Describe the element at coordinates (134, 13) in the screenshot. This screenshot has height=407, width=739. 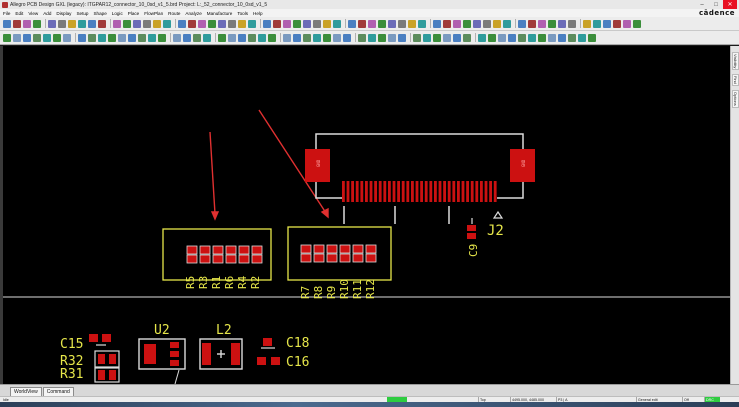
I see `menu-place: Place` at that location.